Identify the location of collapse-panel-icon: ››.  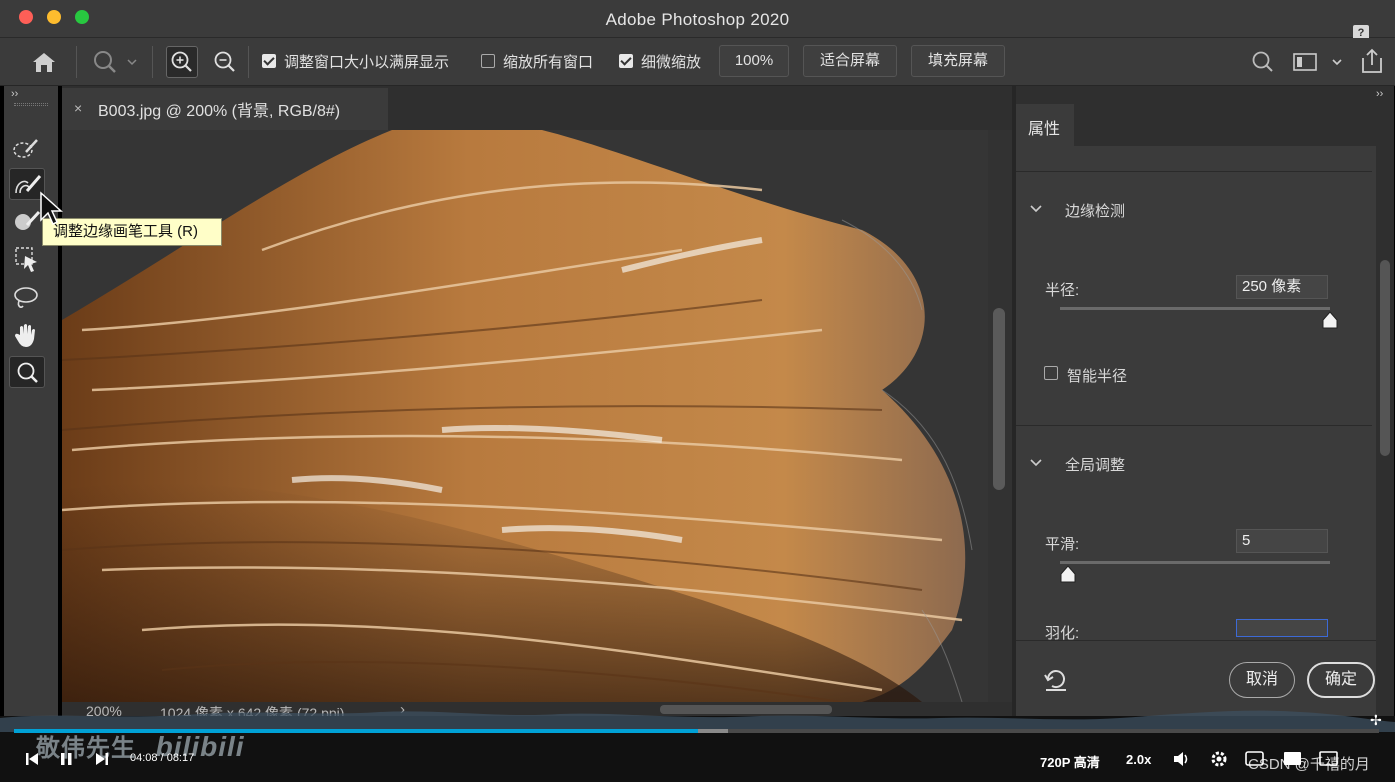
(14, 94).